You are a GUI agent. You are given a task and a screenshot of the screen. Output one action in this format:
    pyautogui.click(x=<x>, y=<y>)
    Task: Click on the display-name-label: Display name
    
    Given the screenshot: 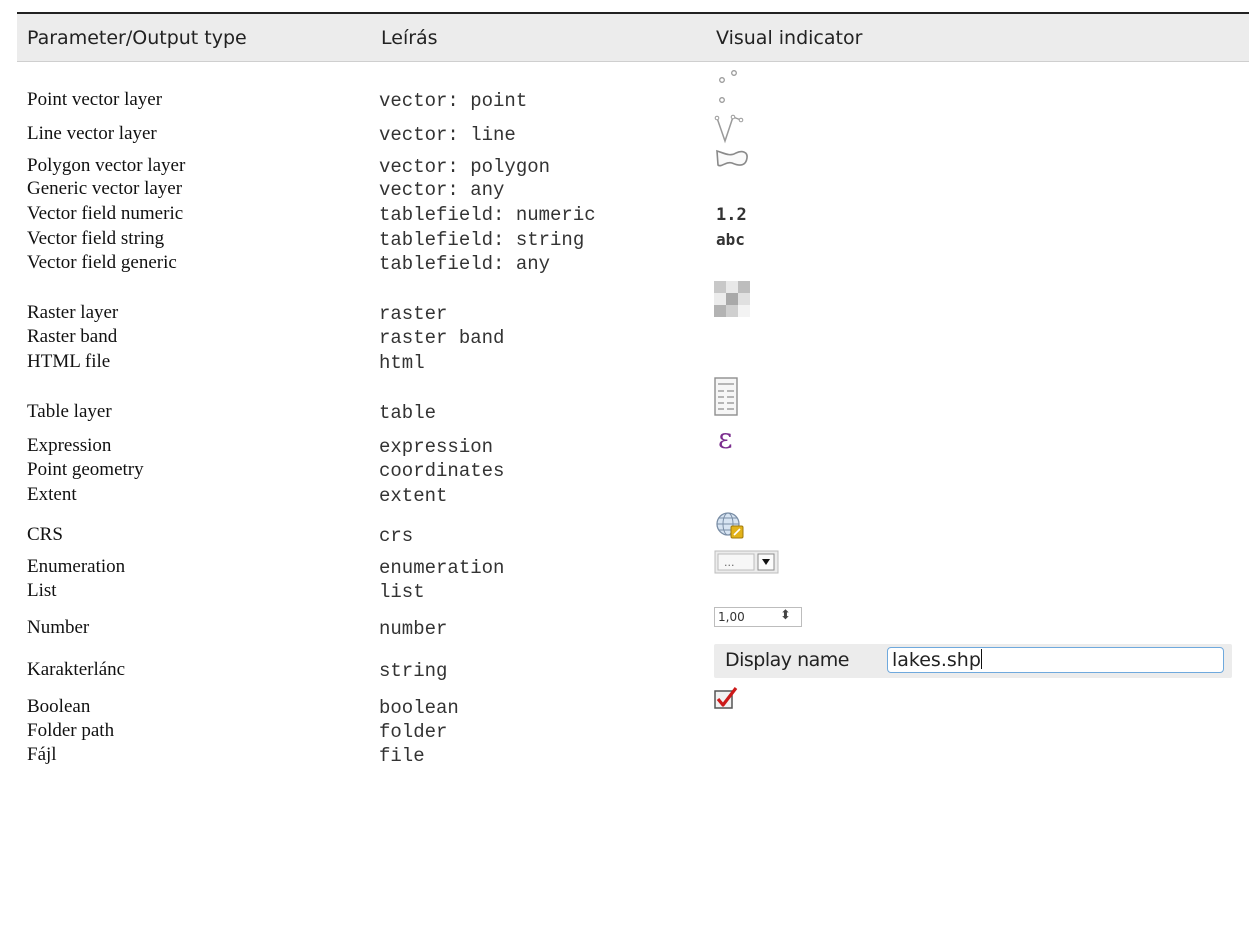 What is the action you would take?
    pyautogui.click(x=787, y=660)
    